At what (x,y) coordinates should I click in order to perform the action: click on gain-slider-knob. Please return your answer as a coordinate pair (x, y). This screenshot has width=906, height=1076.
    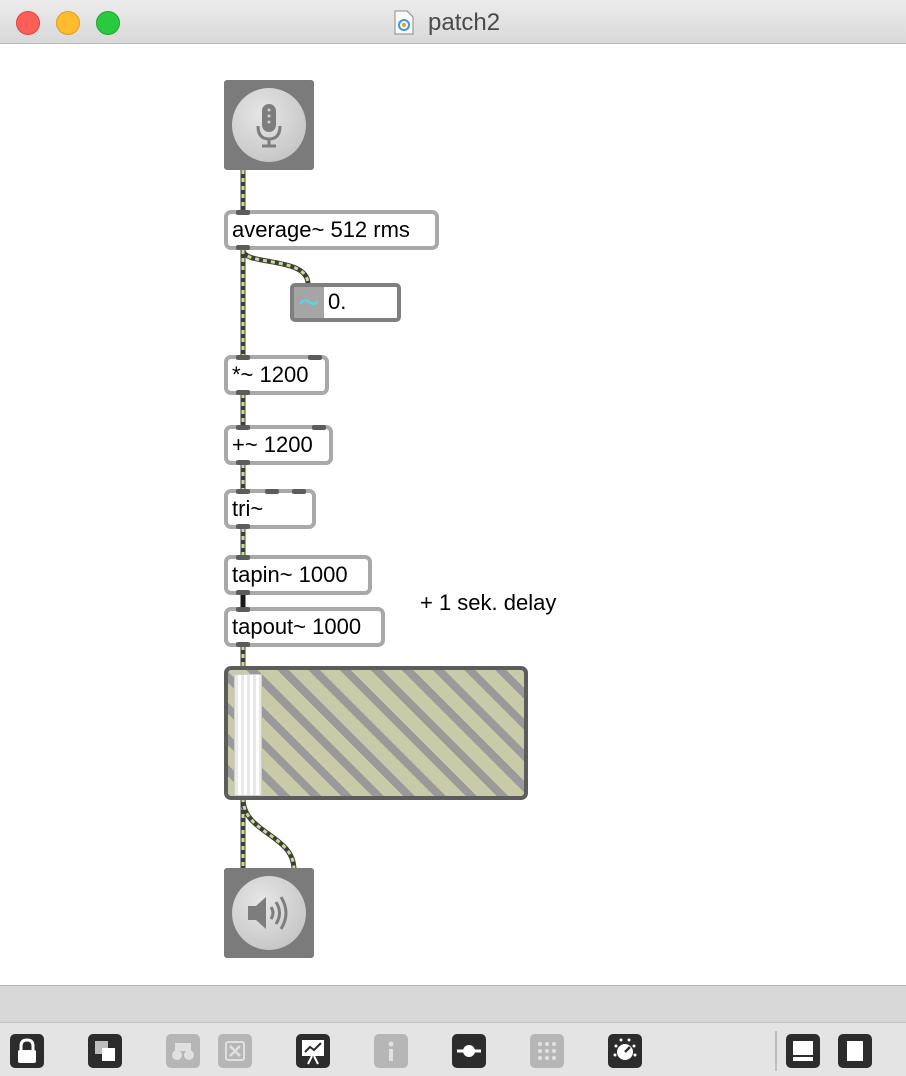
    Looking at the image, I should click on (248, 735).